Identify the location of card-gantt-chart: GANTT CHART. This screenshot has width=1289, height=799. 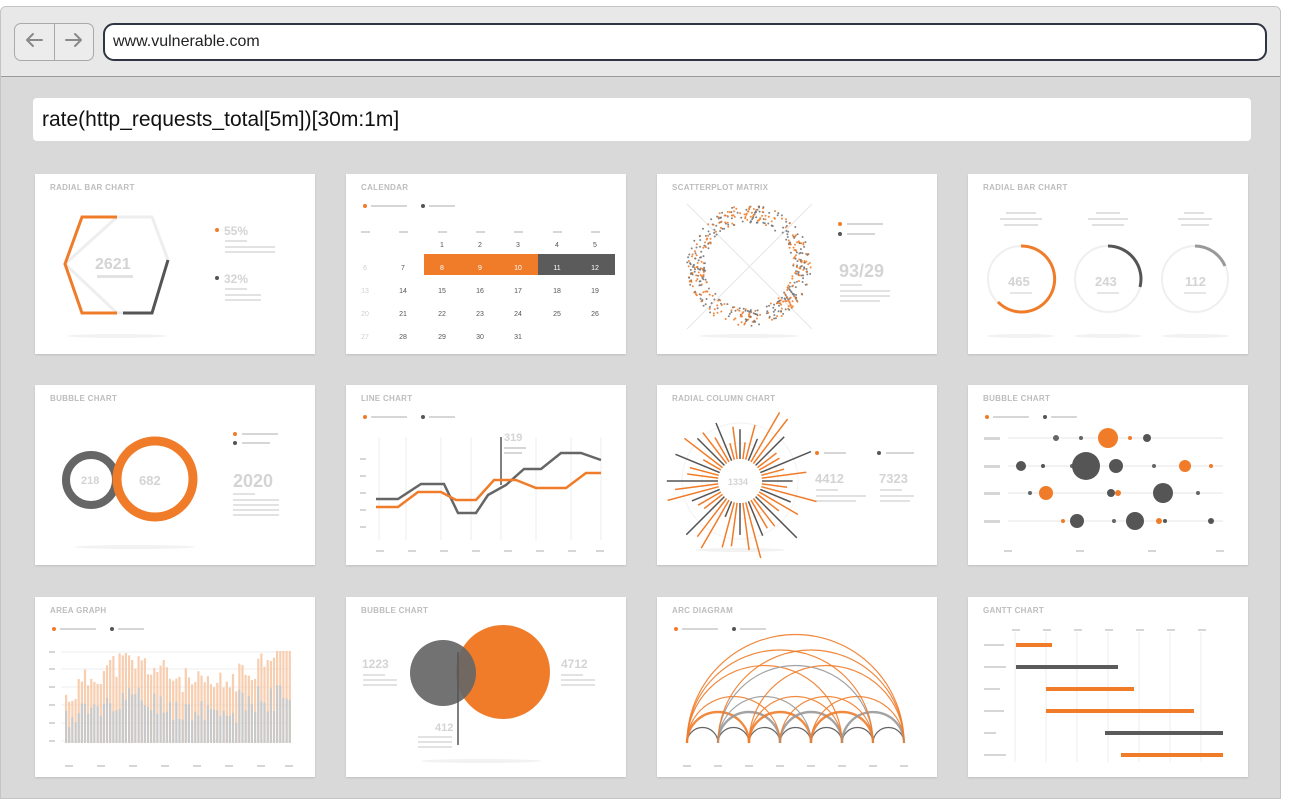
(1108, 687).